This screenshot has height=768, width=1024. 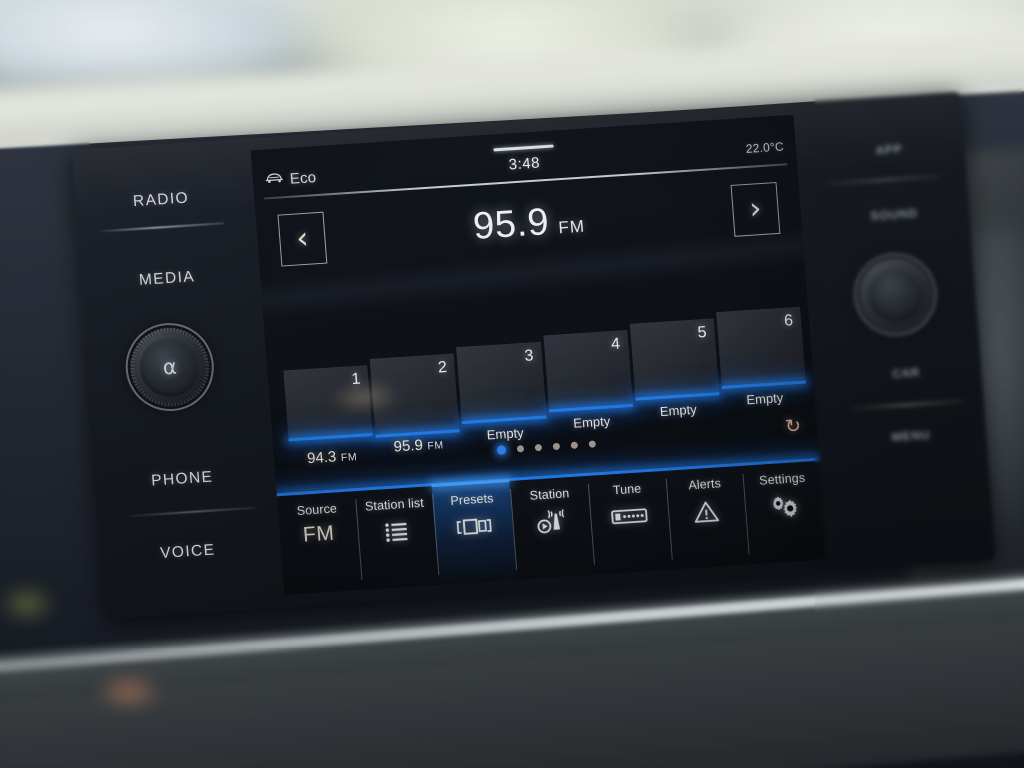 What do you see at coordinates (629, 516) in the screenshot?
I see `tune-slider-icon` at bounding box center [629, 516].